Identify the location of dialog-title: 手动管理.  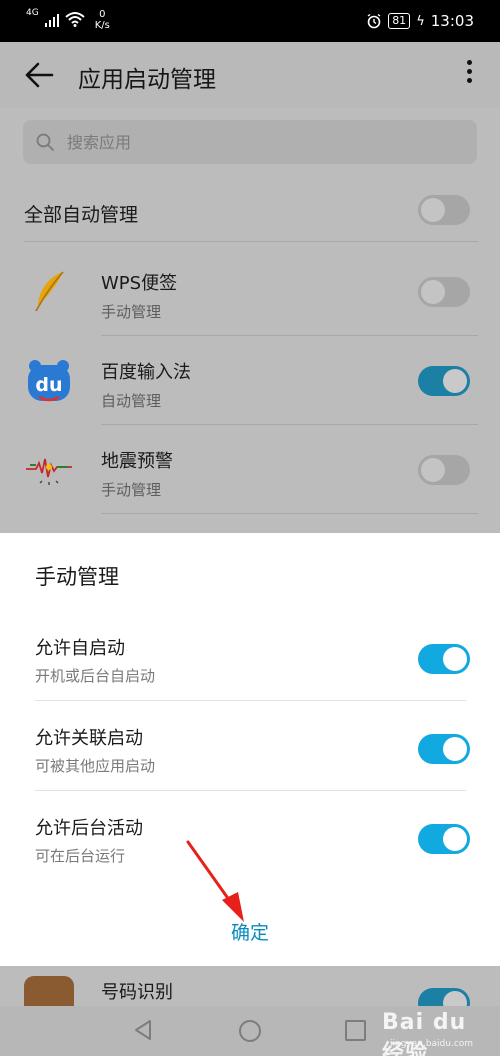
(77, 577).